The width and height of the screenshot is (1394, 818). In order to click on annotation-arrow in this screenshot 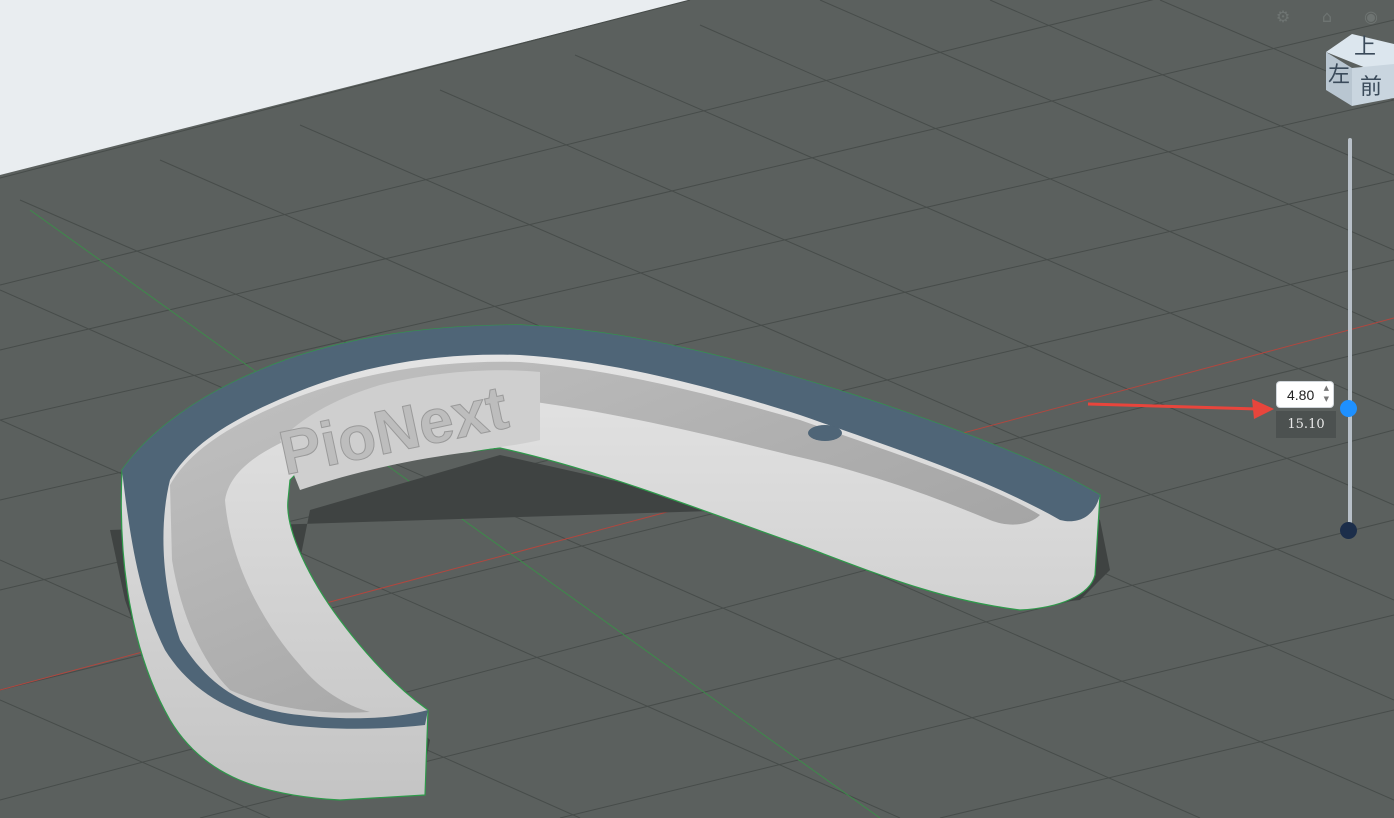, I will do `click(1180, 409)`.